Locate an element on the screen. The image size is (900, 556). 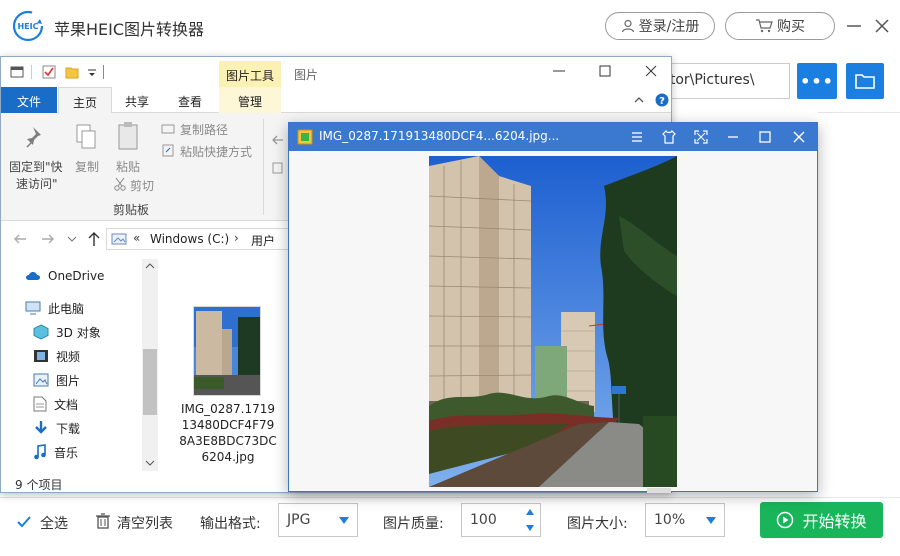
image-size-select: 10% is located at coordinates (685, 520).